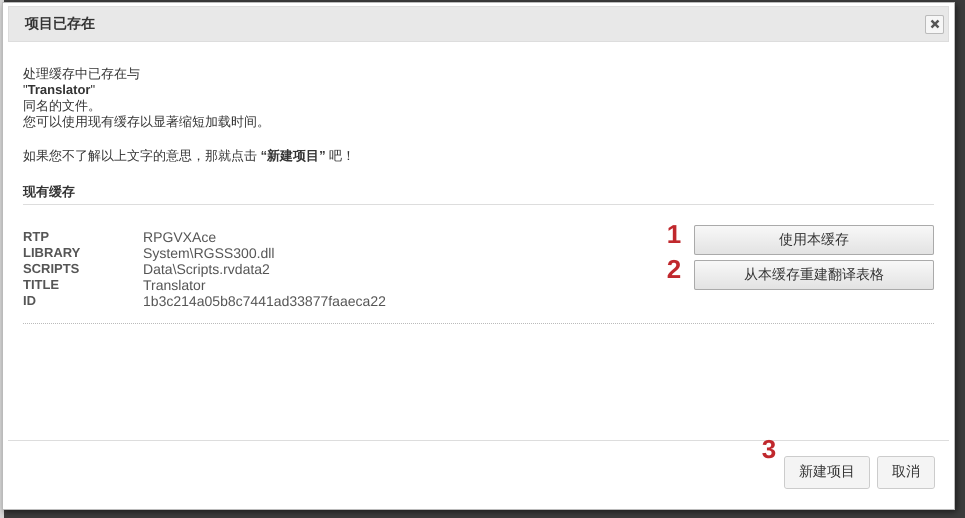 The width and height of the screenshot is (965, 518). What do you see at coordinates (209, 253) in the screenshot?
I see `info-value: System\RGSS300.dll` at bounding box center [209, 253].